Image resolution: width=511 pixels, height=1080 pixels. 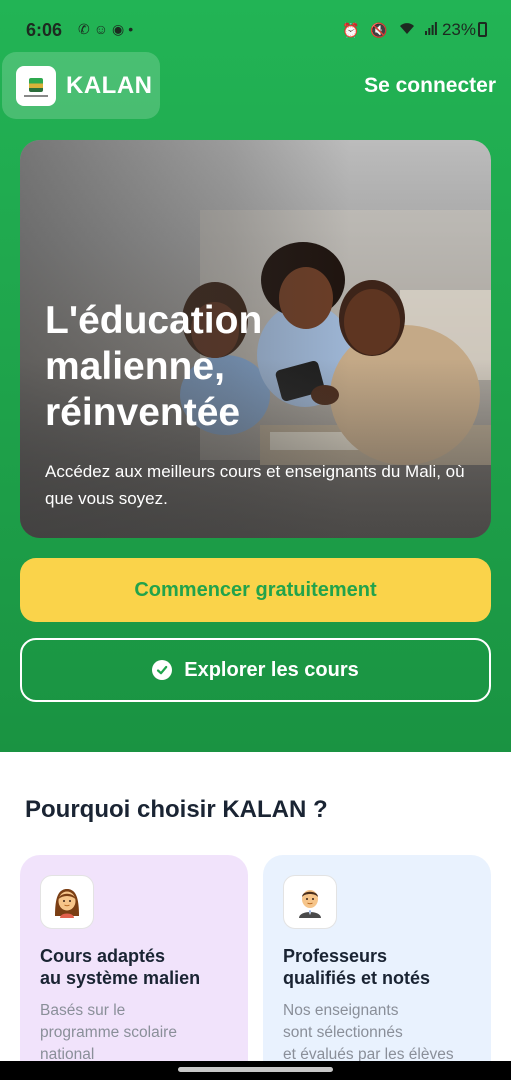 What do you see at coordinates (407, 30) in the screenshot?
I see `wifi-icon` at bounding box center [407, 30].